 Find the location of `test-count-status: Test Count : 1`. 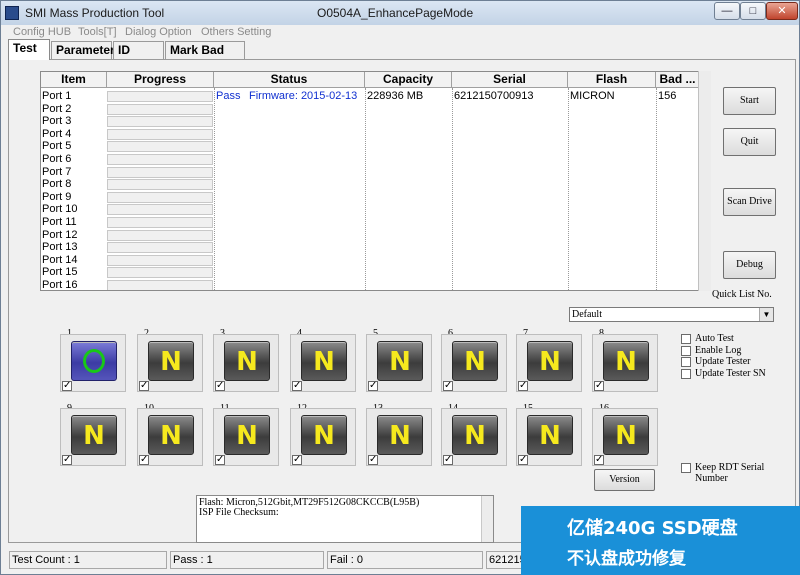

test-count-status: Test Count : 1 is located at coordinates (88, 560).